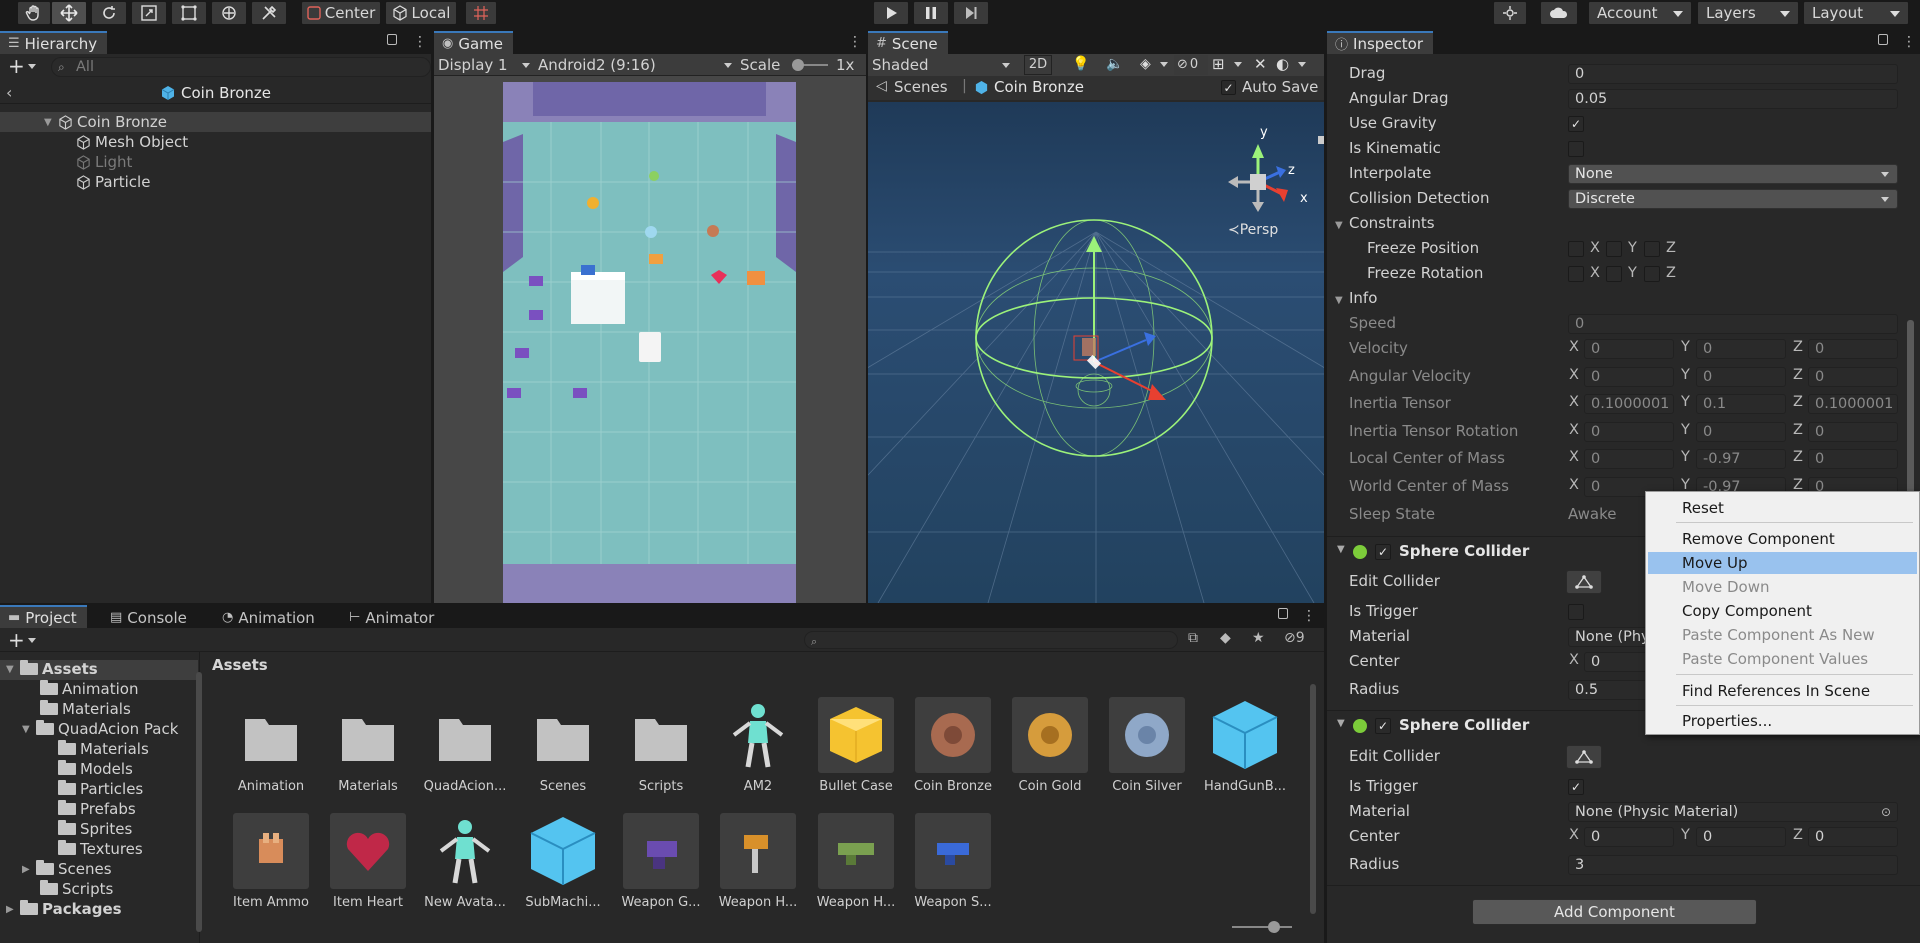 This screenshot has height=943, width=1920. Describe the element at coordinates (105, 122) in the screenshot. I see `hierarchy-item-coin-bronze: ▼ Coin Bronze` at that location.